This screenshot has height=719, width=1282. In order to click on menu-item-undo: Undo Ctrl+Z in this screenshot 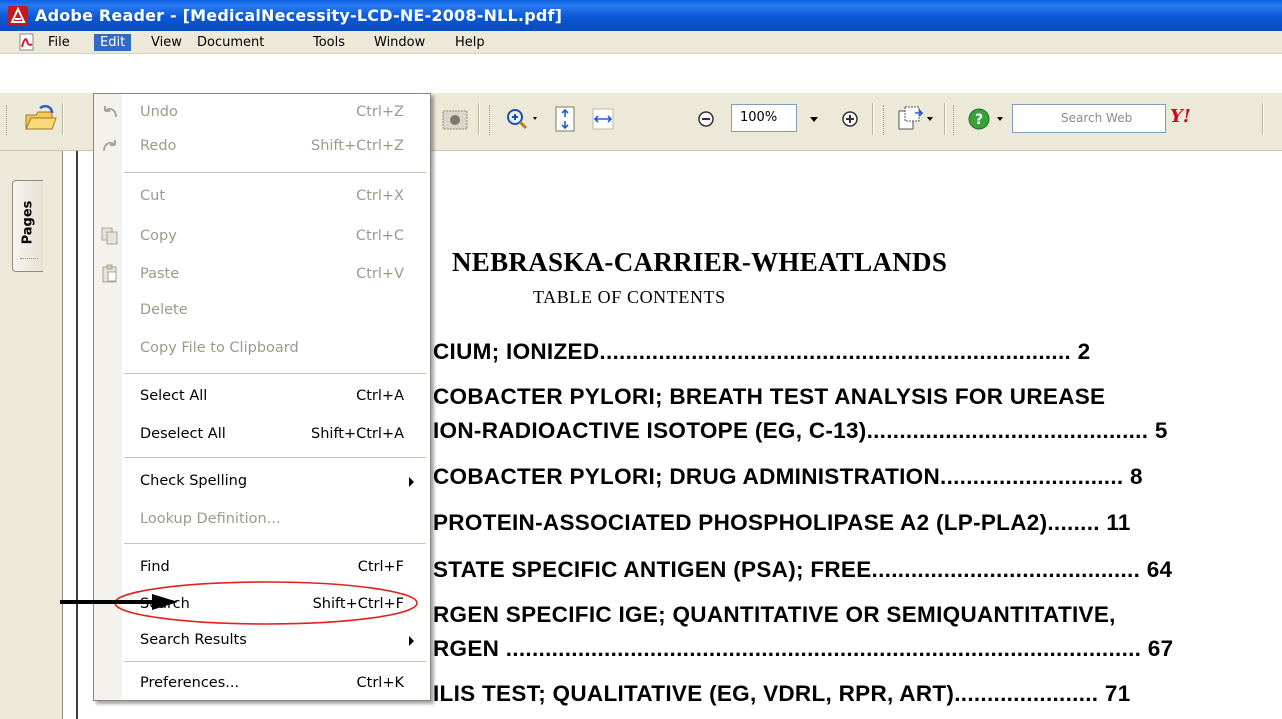, I will do `click(262, 112)`.